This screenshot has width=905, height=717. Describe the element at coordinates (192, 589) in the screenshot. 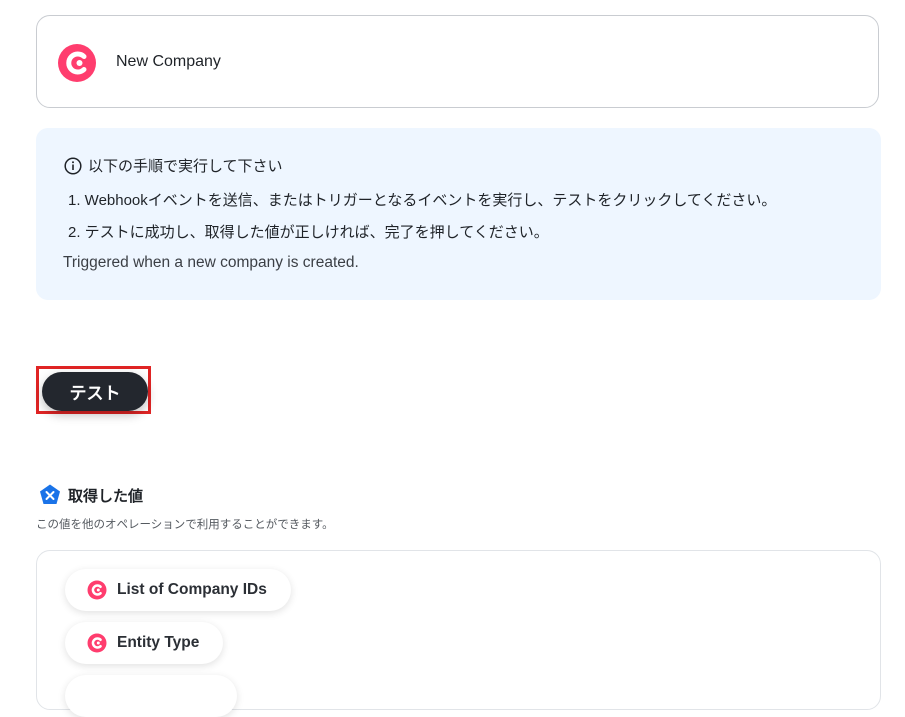

I see `output-value-label: List of Company IDs` at that location.